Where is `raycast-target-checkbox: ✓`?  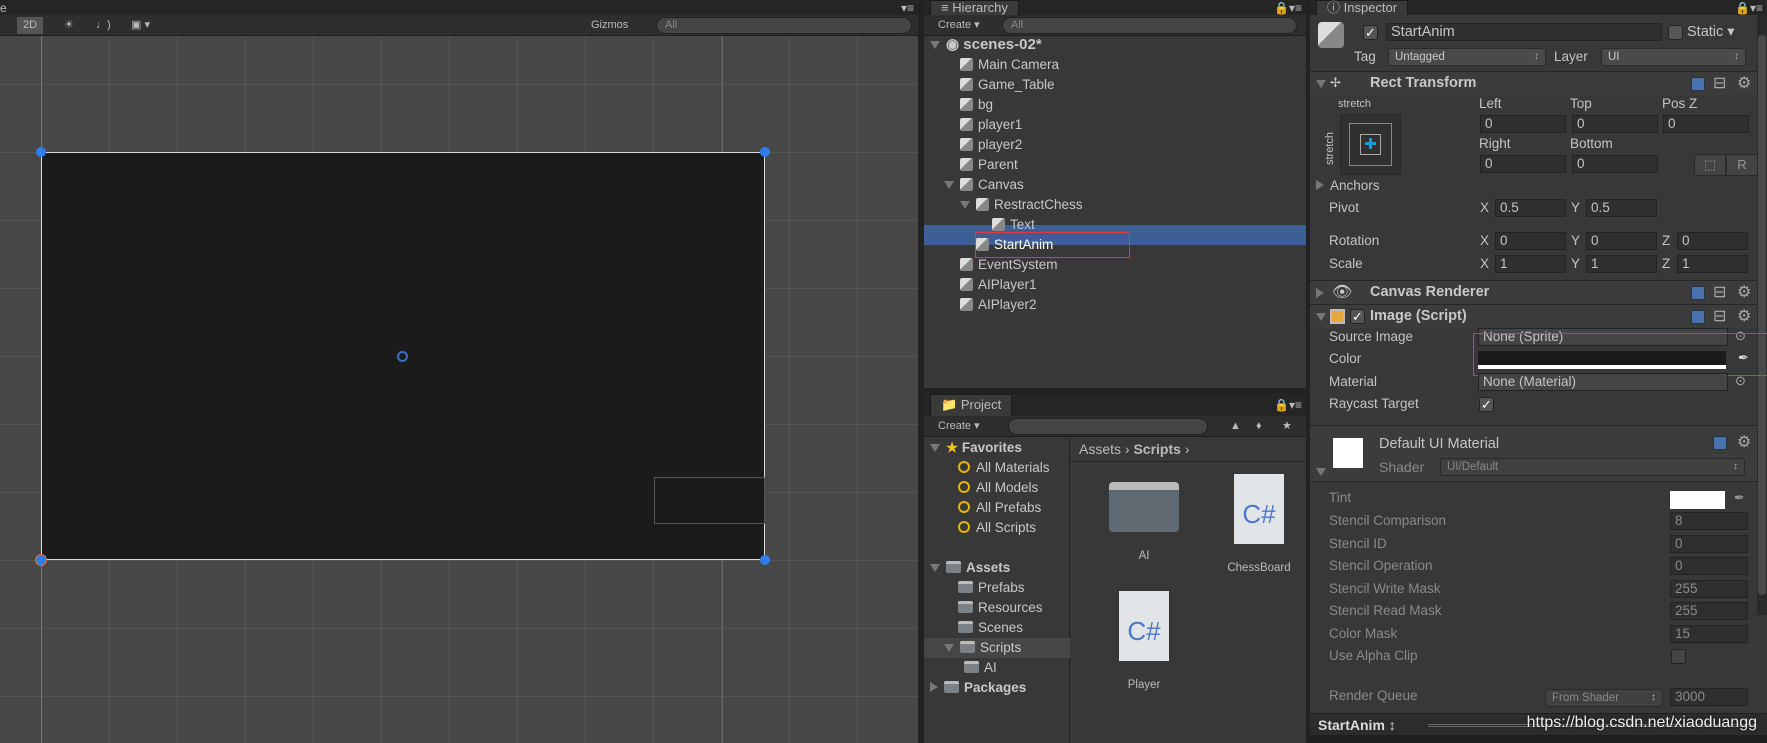 raycast-target-checkbox: ✓ is located at coordinates (1486, 404).